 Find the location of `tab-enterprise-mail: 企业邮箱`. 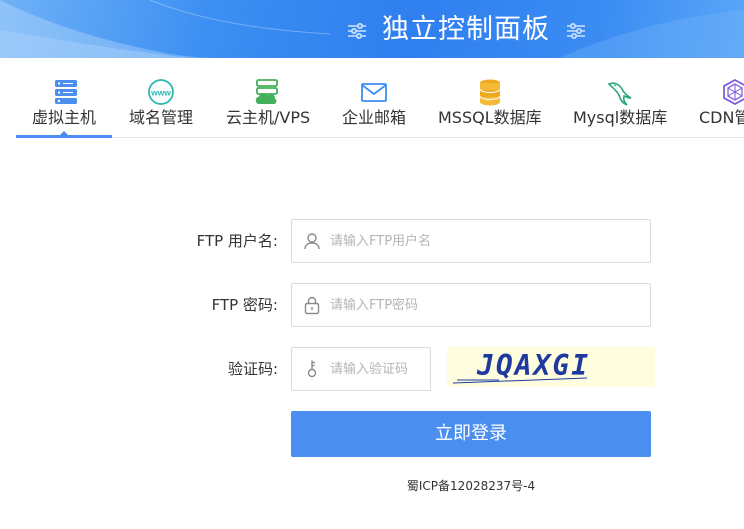

tab-enterprise-mail: 企业邮箱 is located at coordinates (374, 98).